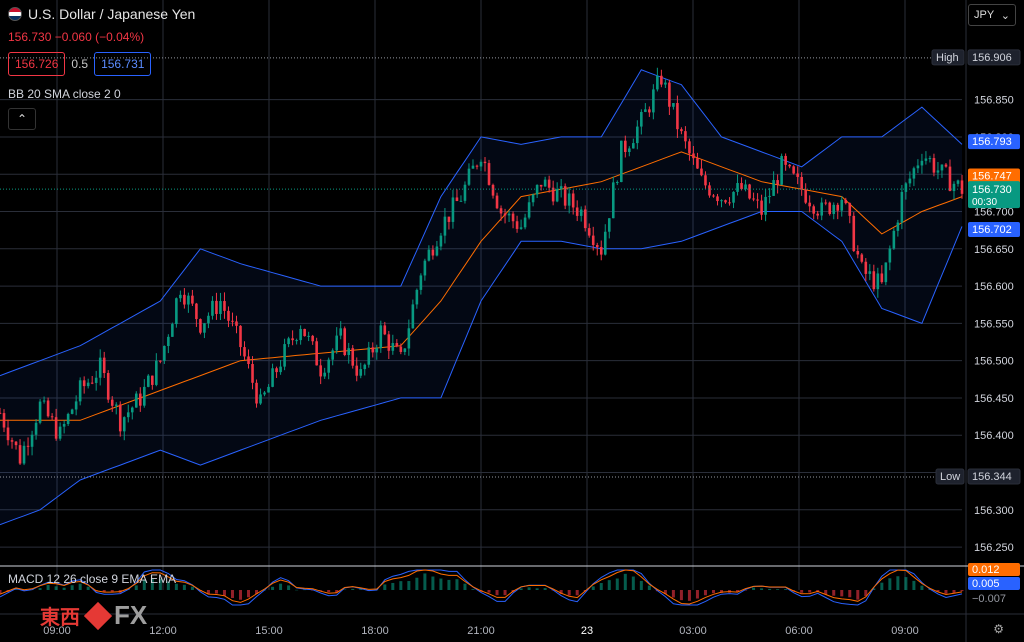  What do you see at coordinates (92, 579) in the screenshot?
I see `macd-indicator-label: MACD 12 26 close 9 EMA EMA` at bounding box center [92, 579].